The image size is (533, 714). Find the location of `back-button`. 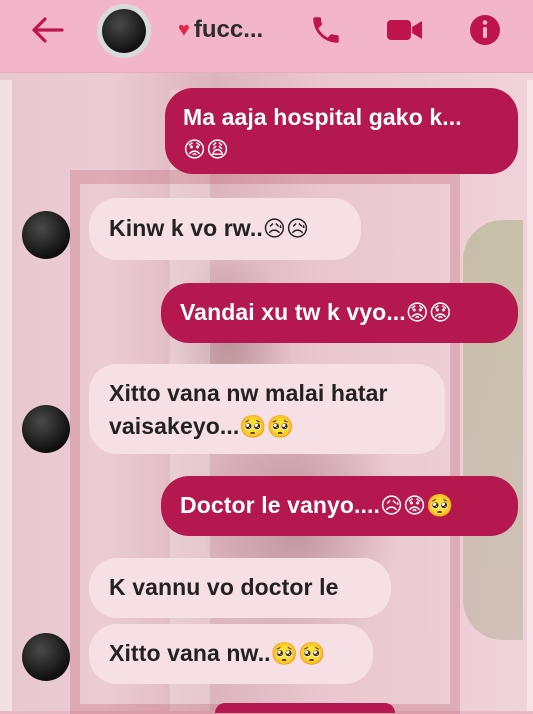

back-button is located at coordinates (48, 30).